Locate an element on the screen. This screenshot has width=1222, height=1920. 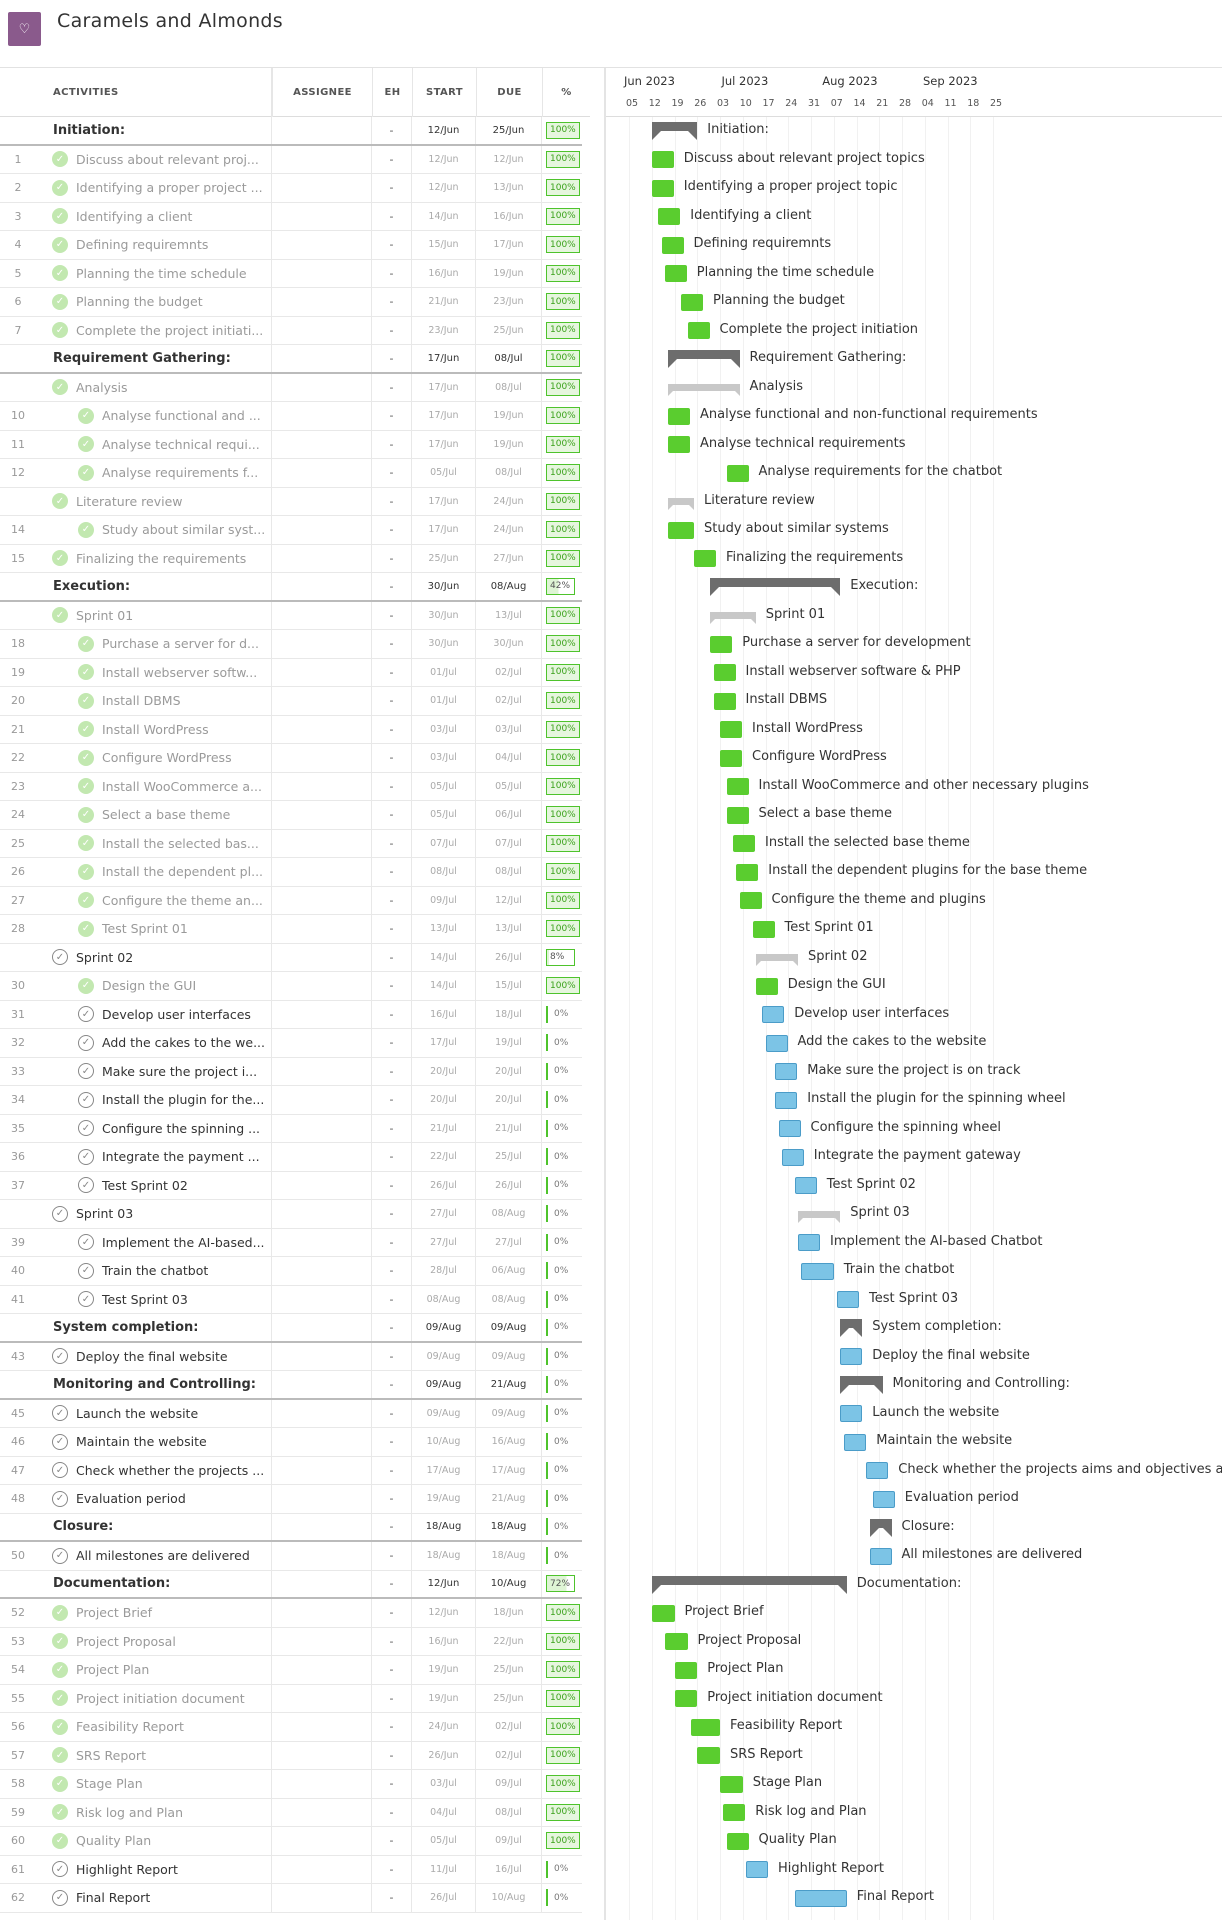
activity-cell: ✓ Highlight Report is located at coordinates (156, 1869).